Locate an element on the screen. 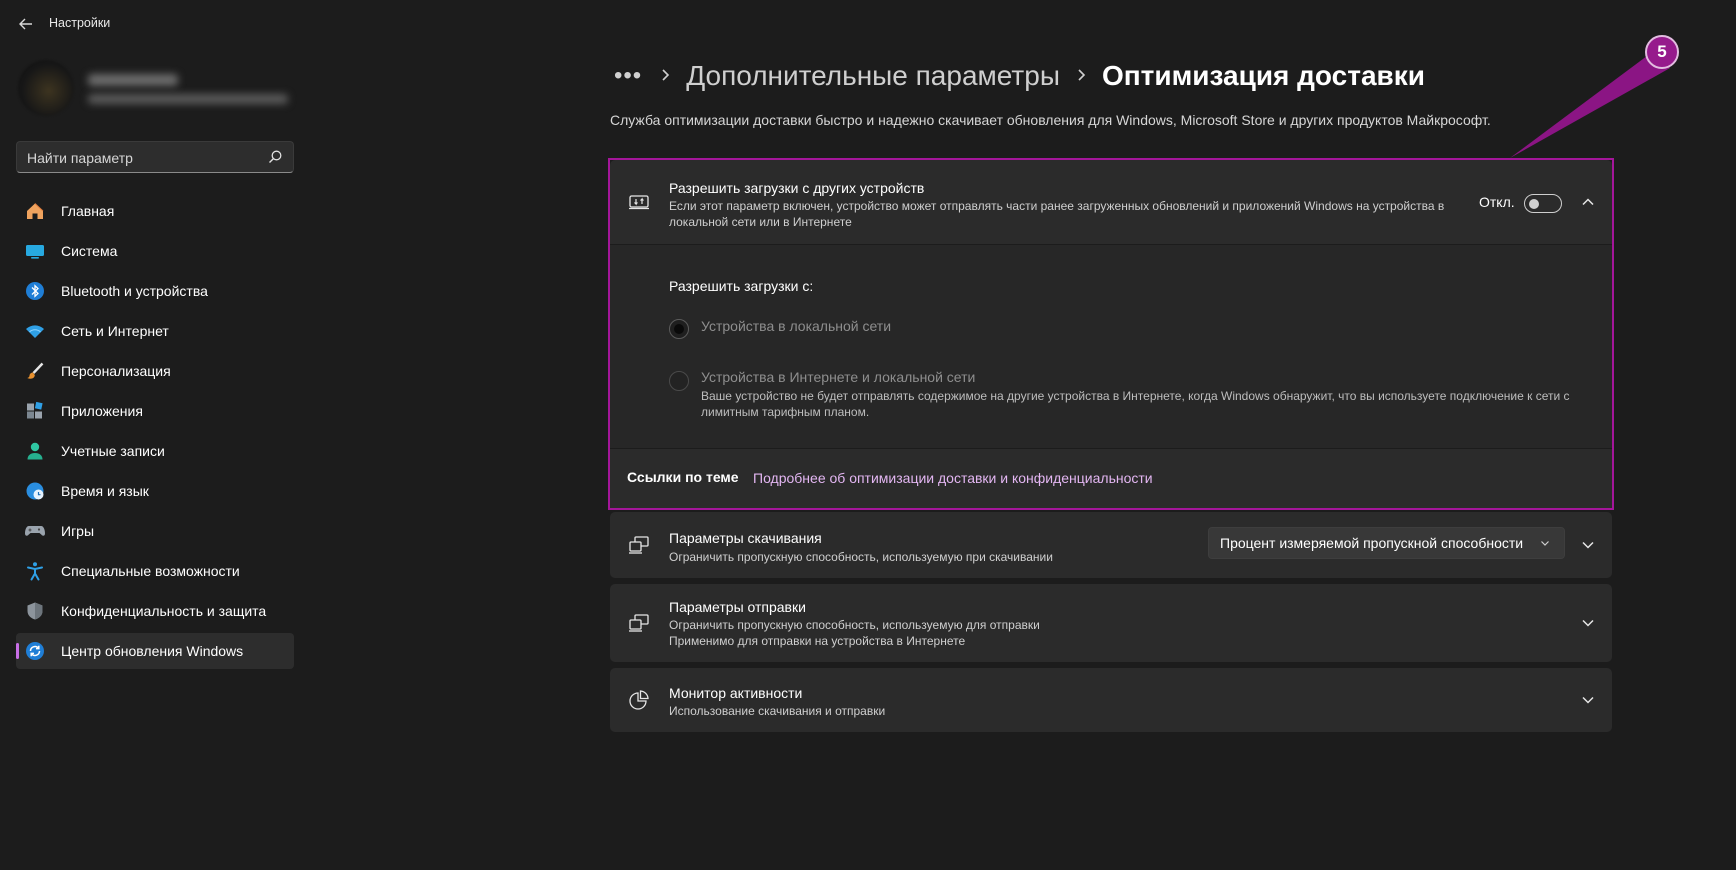 This screenshot has width=1736, height=870. profile-name-blurred is located at coordinates (133, 80).